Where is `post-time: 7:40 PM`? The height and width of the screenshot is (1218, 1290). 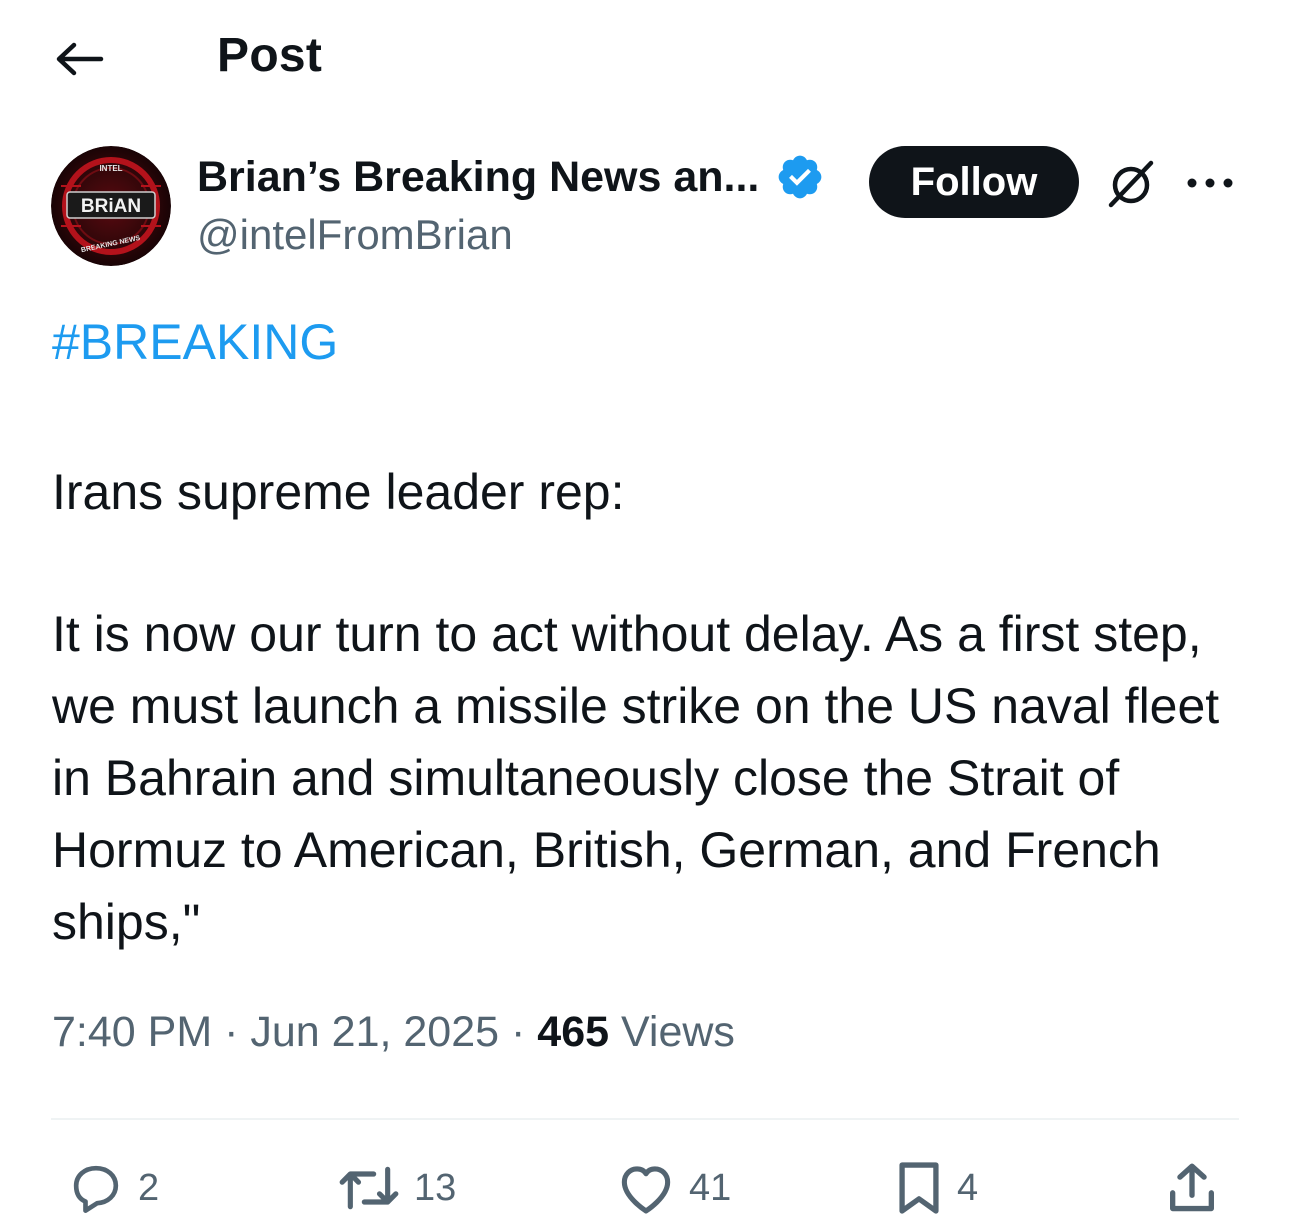
post-time: 7:40 PM is located at coordinates (132, 1032).